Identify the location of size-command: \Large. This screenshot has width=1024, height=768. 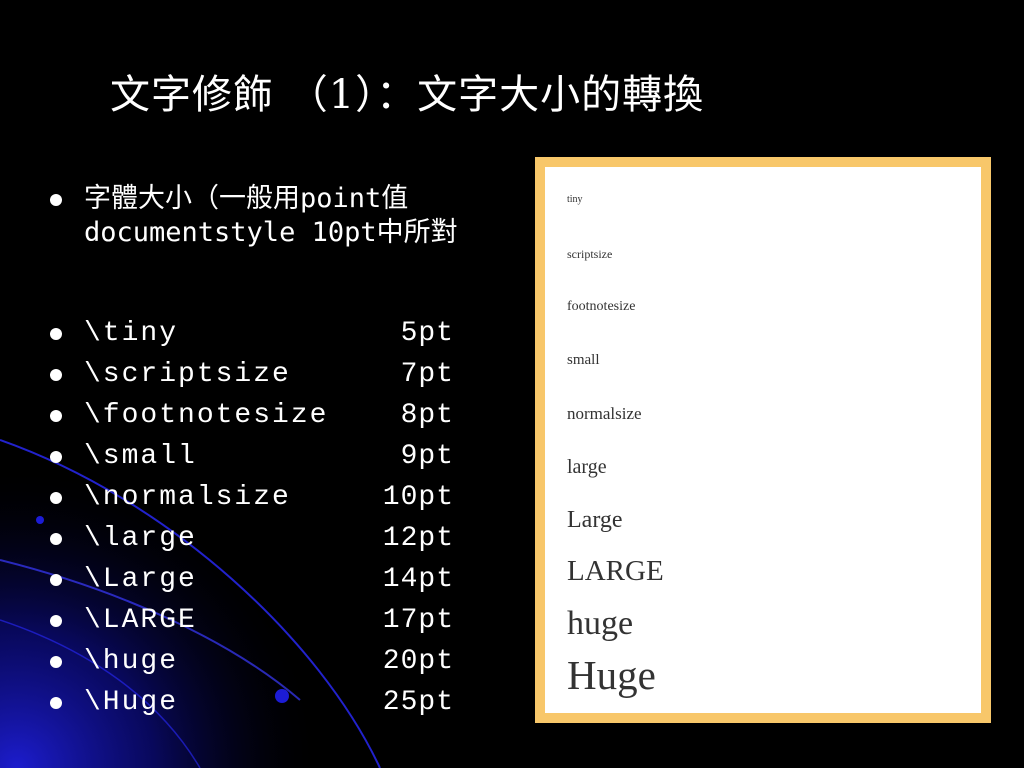
(140, 579).